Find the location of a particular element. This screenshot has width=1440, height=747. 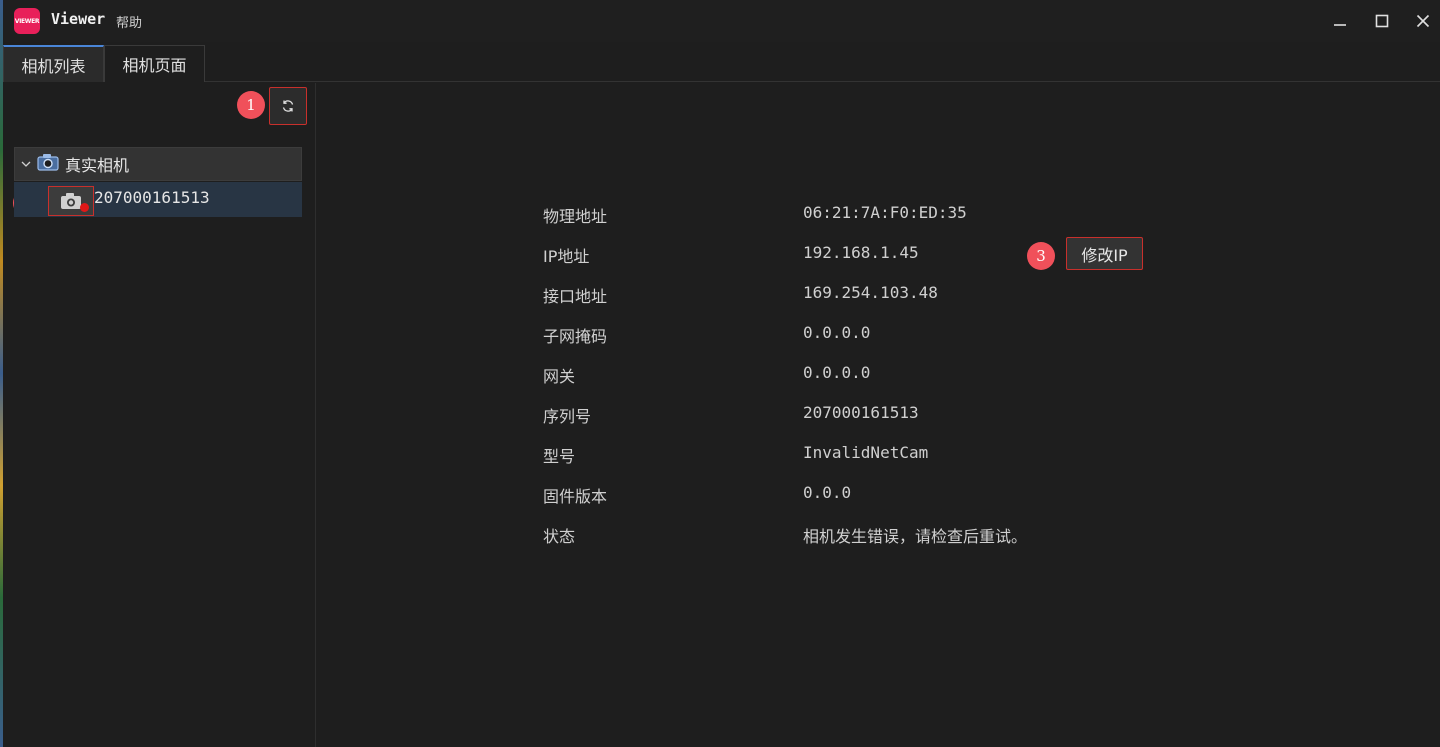

detail-label: 型号 is located at coordinates (559, 456).